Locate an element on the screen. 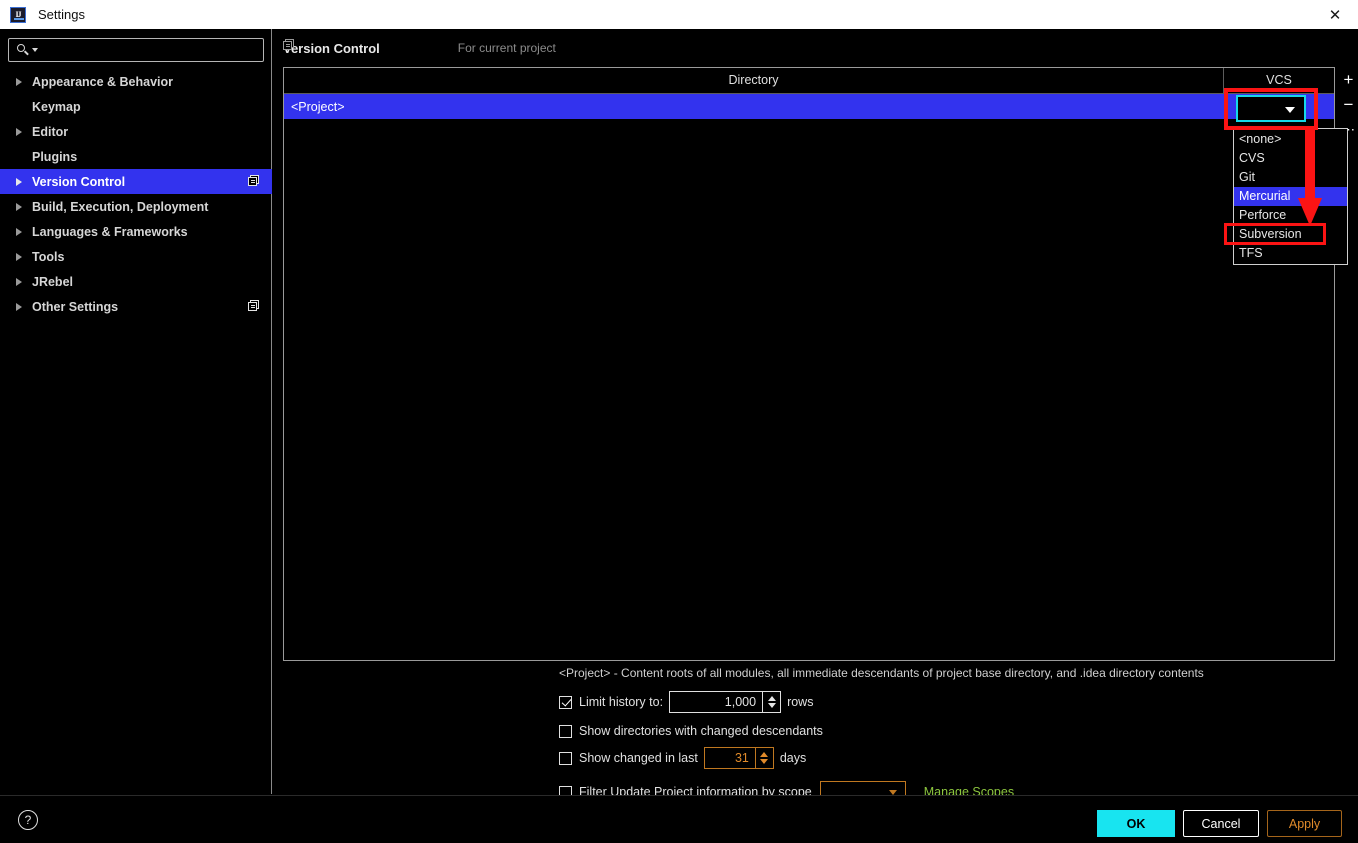 Image resolution: width=1358 pixels, height=843 pixels. limit-history-row: Limit history to: 1,000 rows is located at coordinates (686, 702).